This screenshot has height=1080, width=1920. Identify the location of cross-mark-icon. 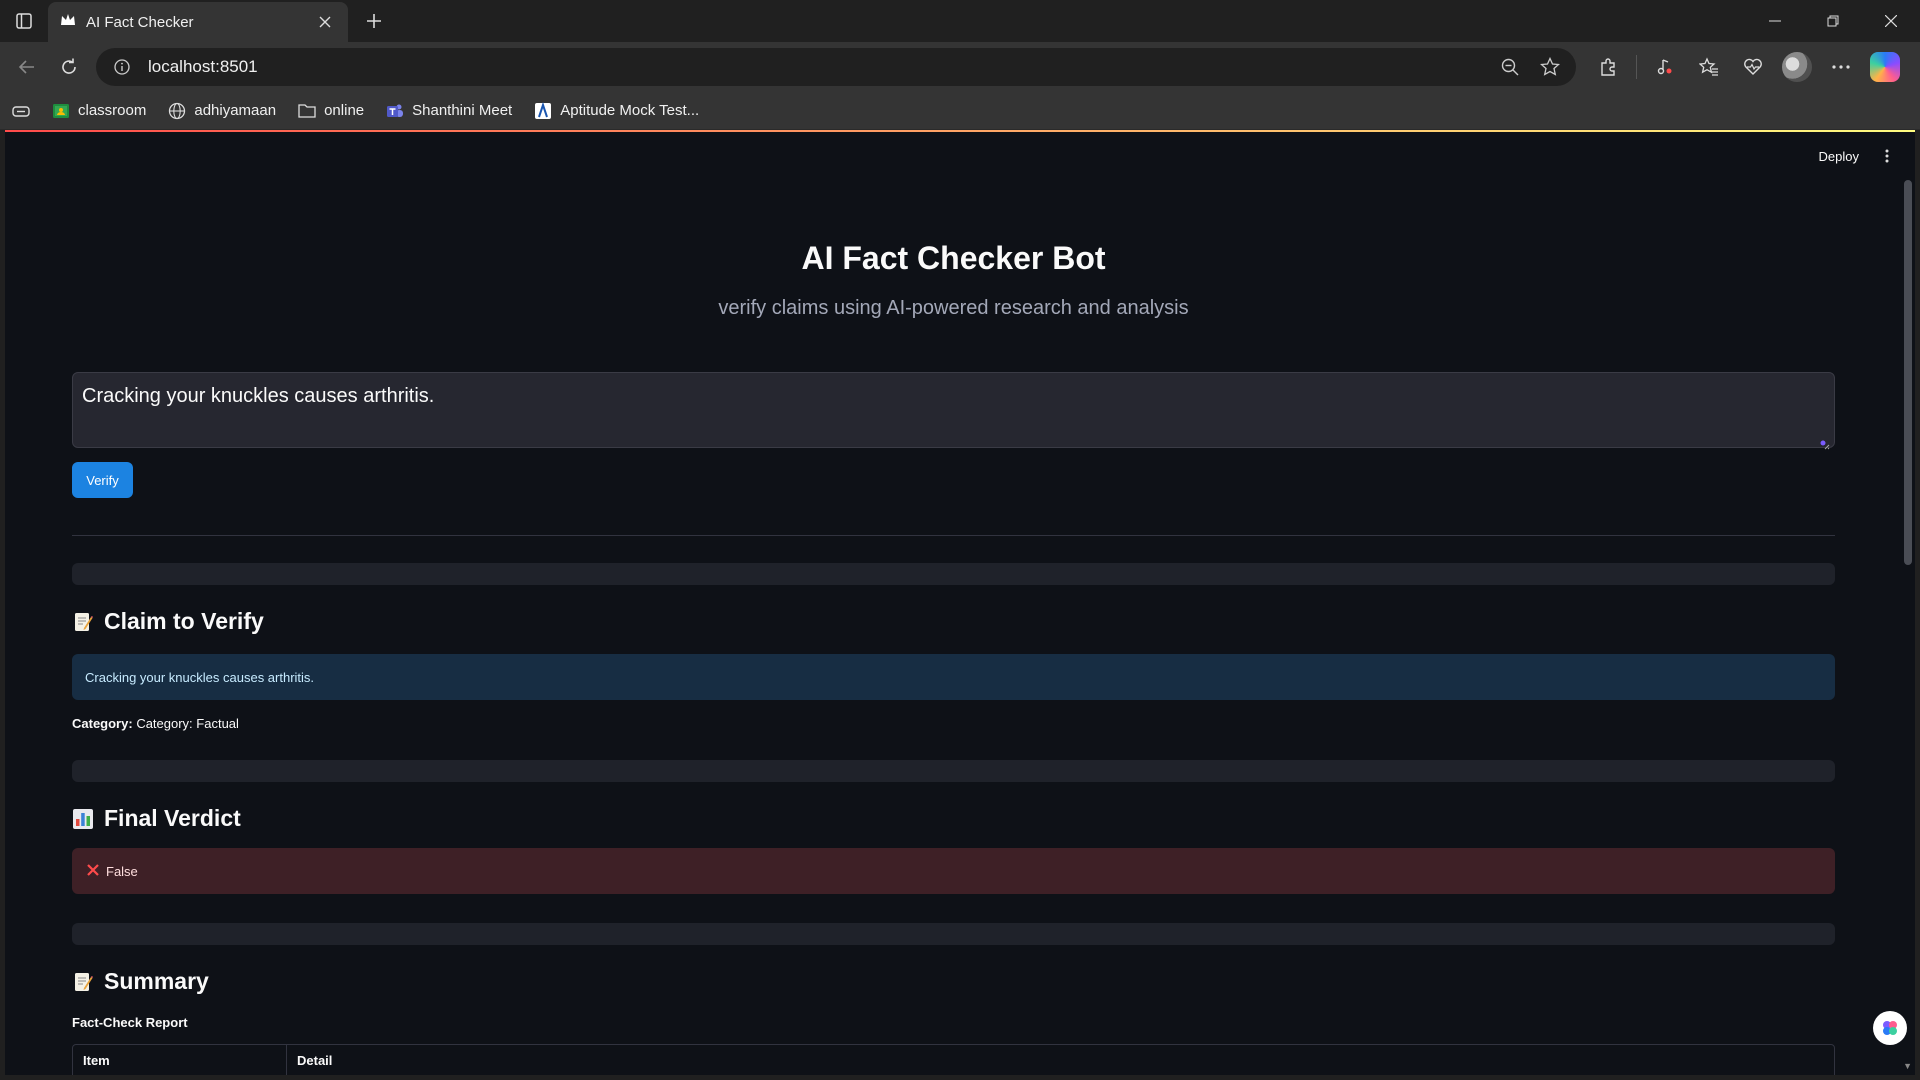
(93, 871).